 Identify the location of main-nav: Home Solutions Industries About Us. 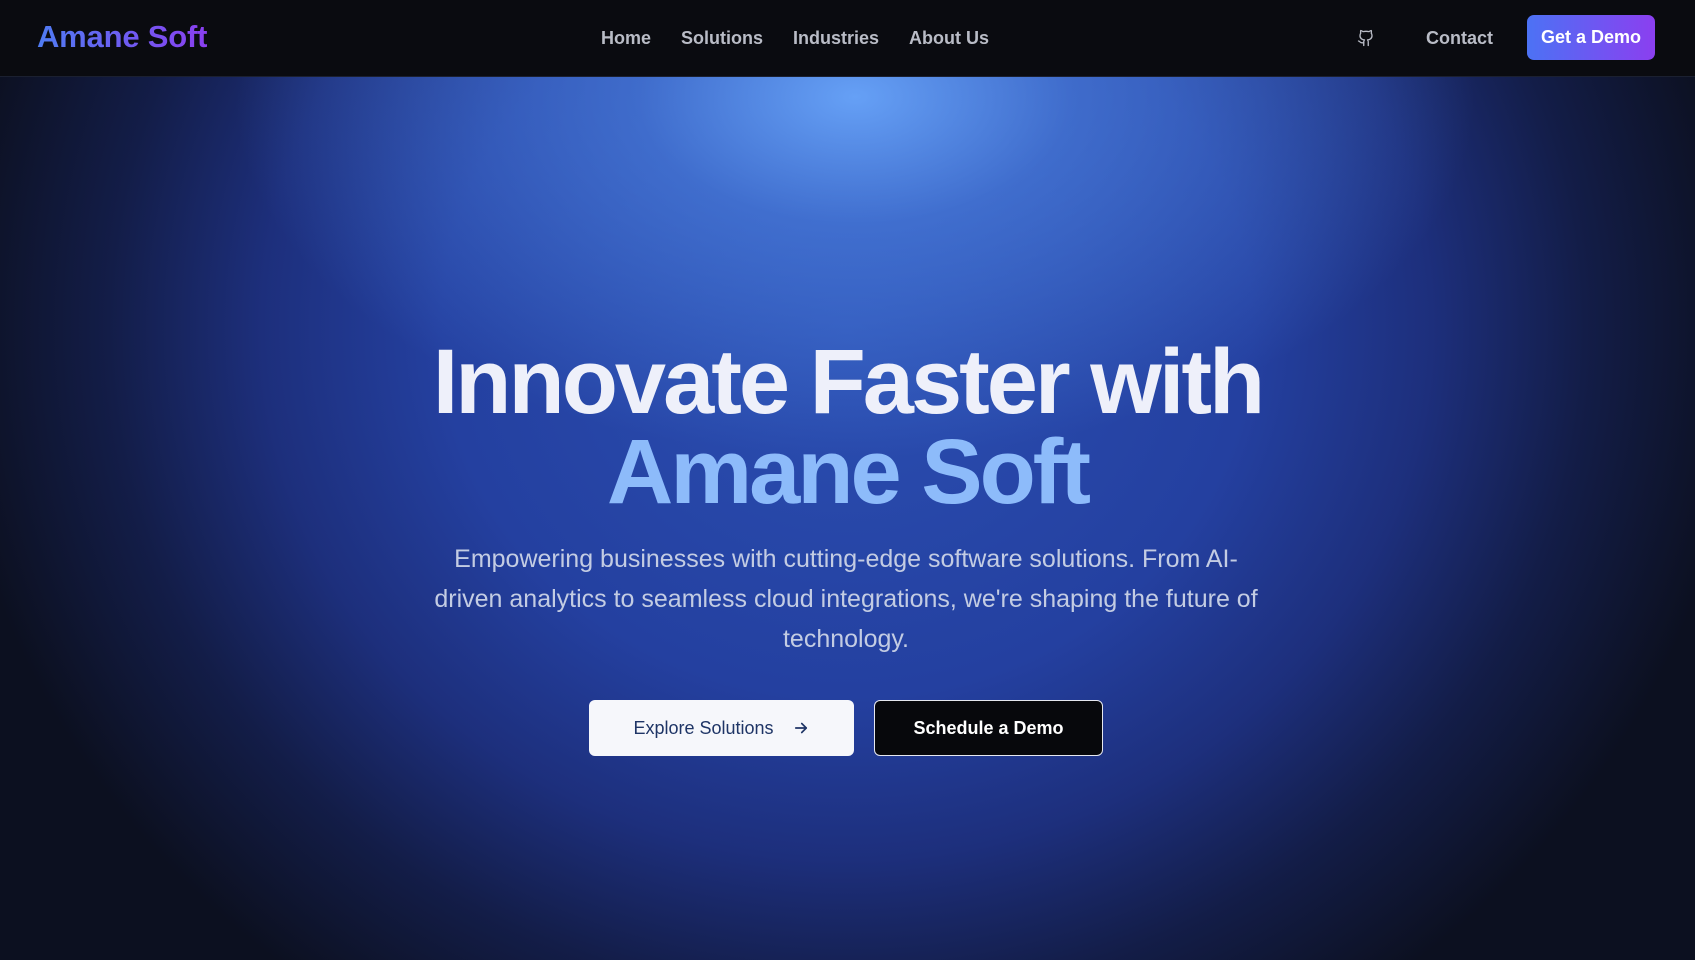
(795, 38).